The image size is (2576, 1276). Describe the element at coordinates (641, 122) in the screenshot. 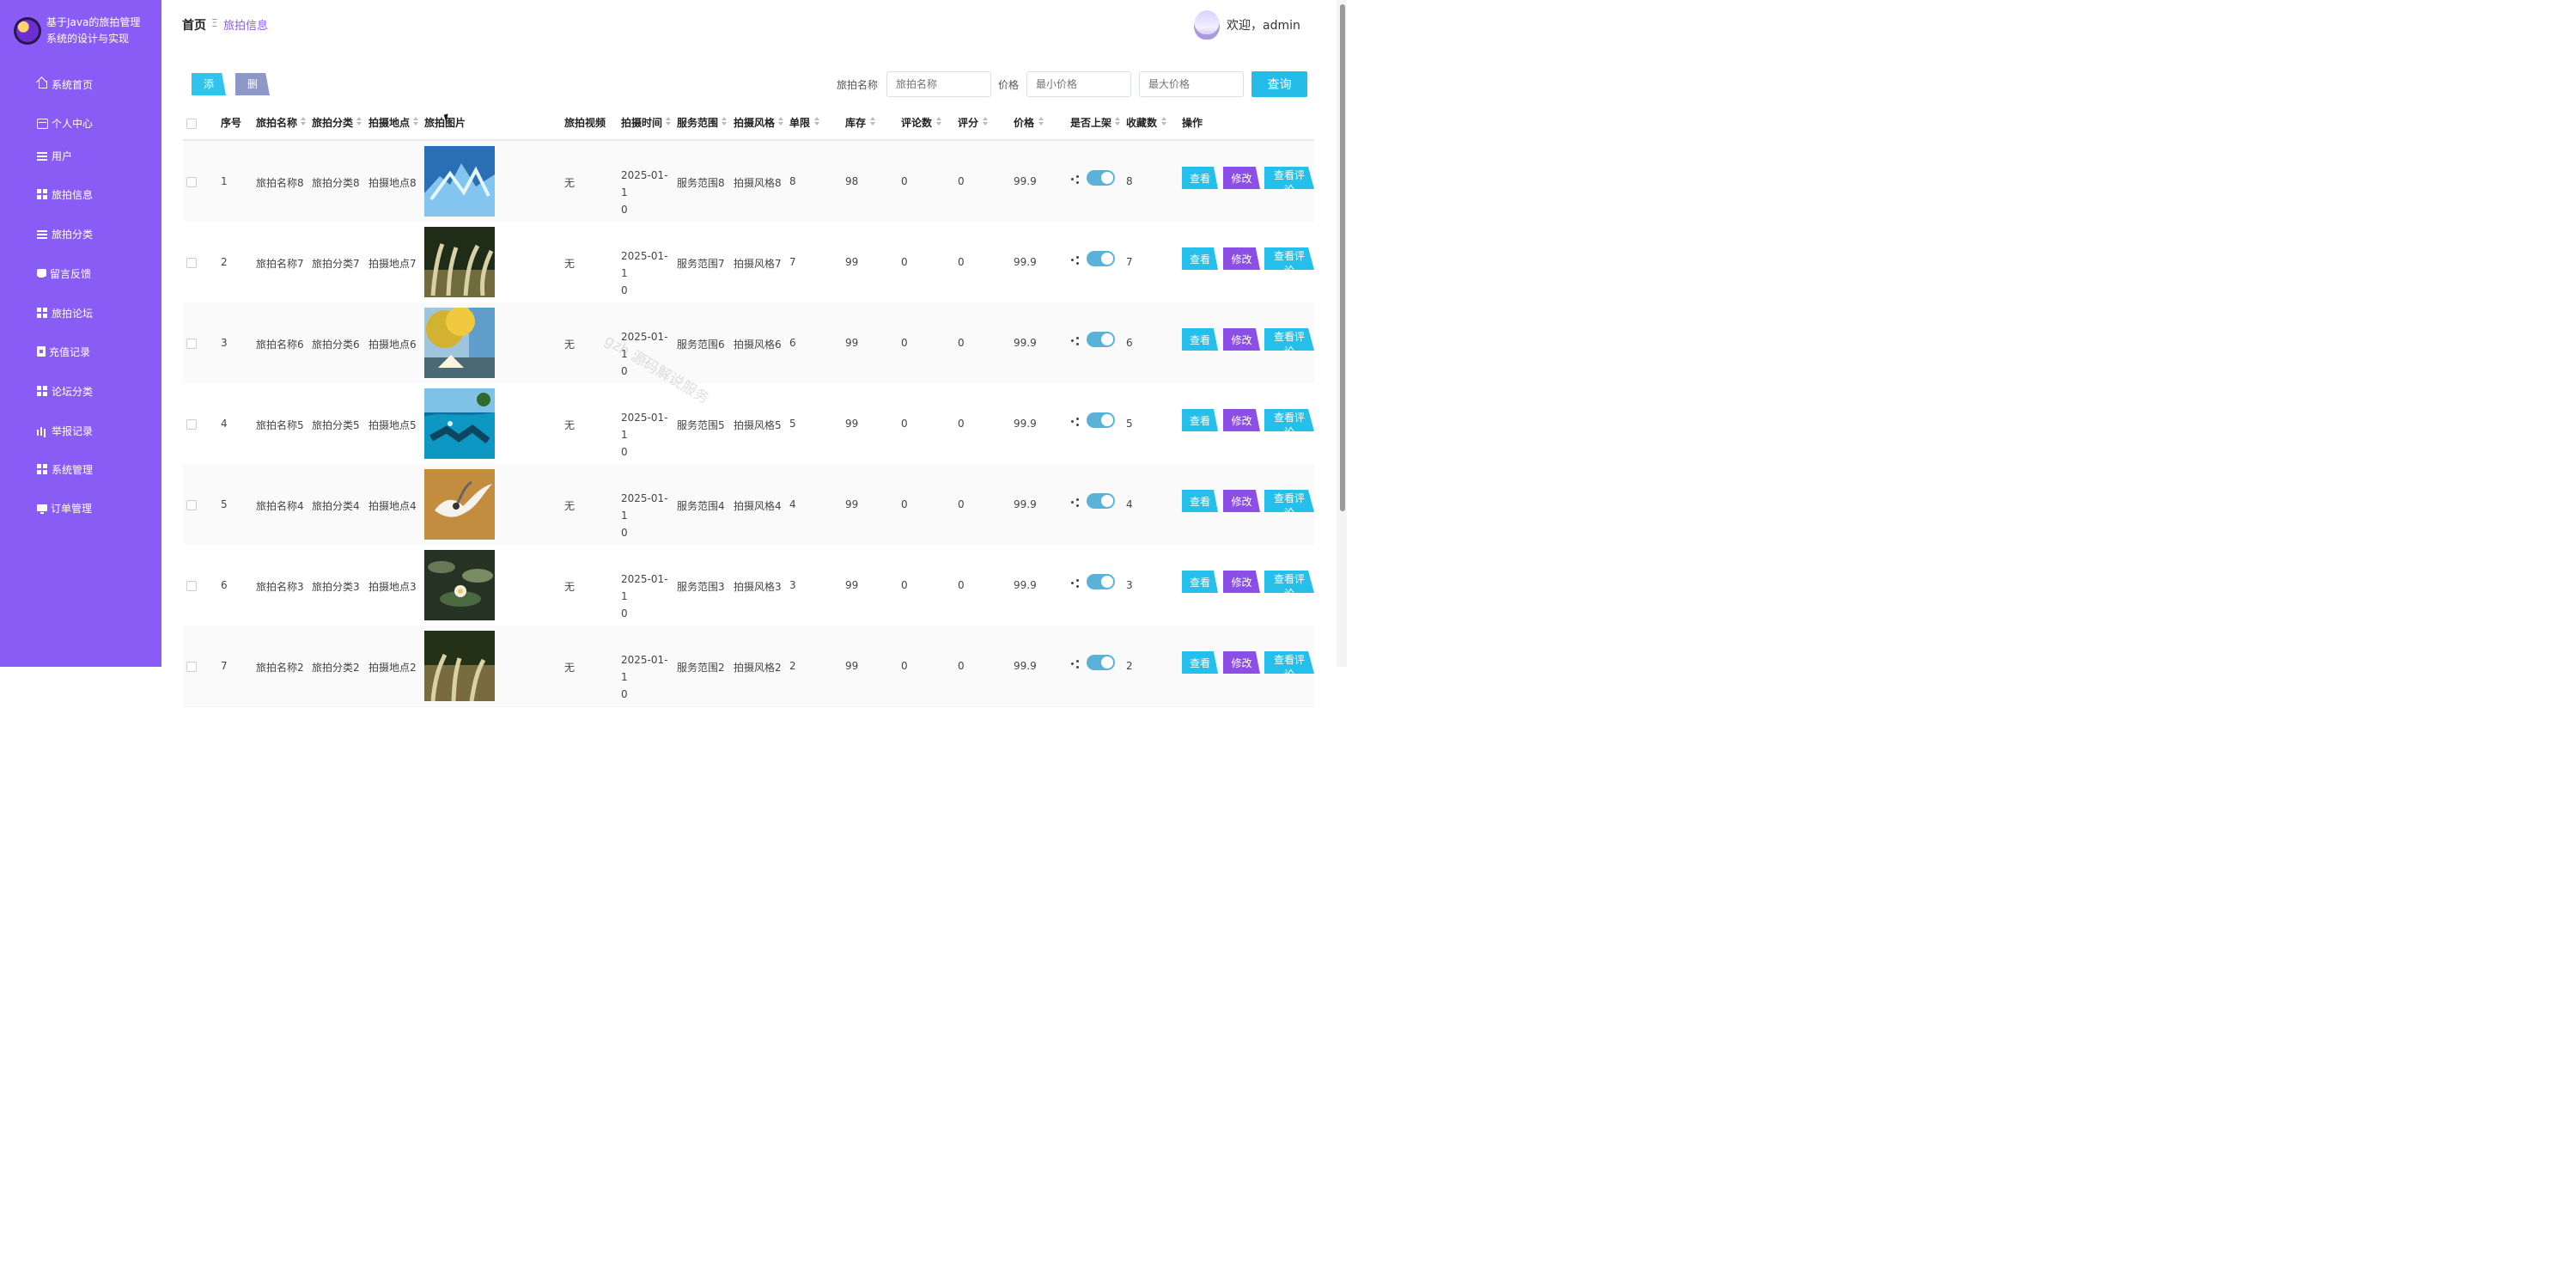

I see `column-shoot-time: 拍摄时间` at that location.